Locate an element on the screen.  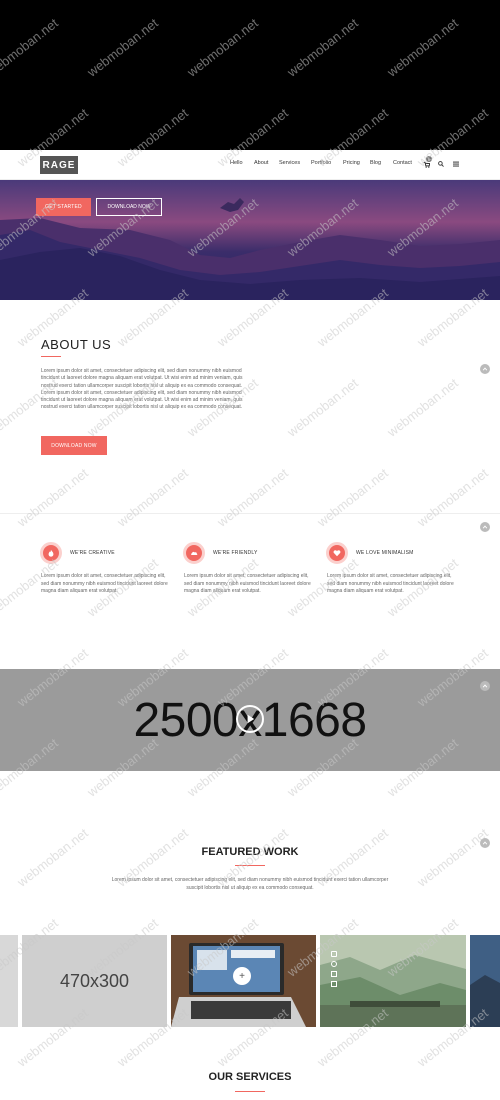
cloud-icon is located at coordinates (194, 553).